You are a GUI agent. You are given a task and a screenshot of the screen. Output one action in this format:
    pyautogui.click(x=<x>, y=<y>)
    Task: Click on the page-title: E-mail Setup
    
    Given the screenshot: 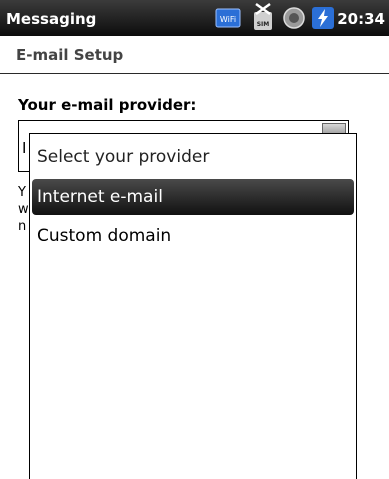 What is the action you would take?
    pyautogui.click(x=70, y=55)
    